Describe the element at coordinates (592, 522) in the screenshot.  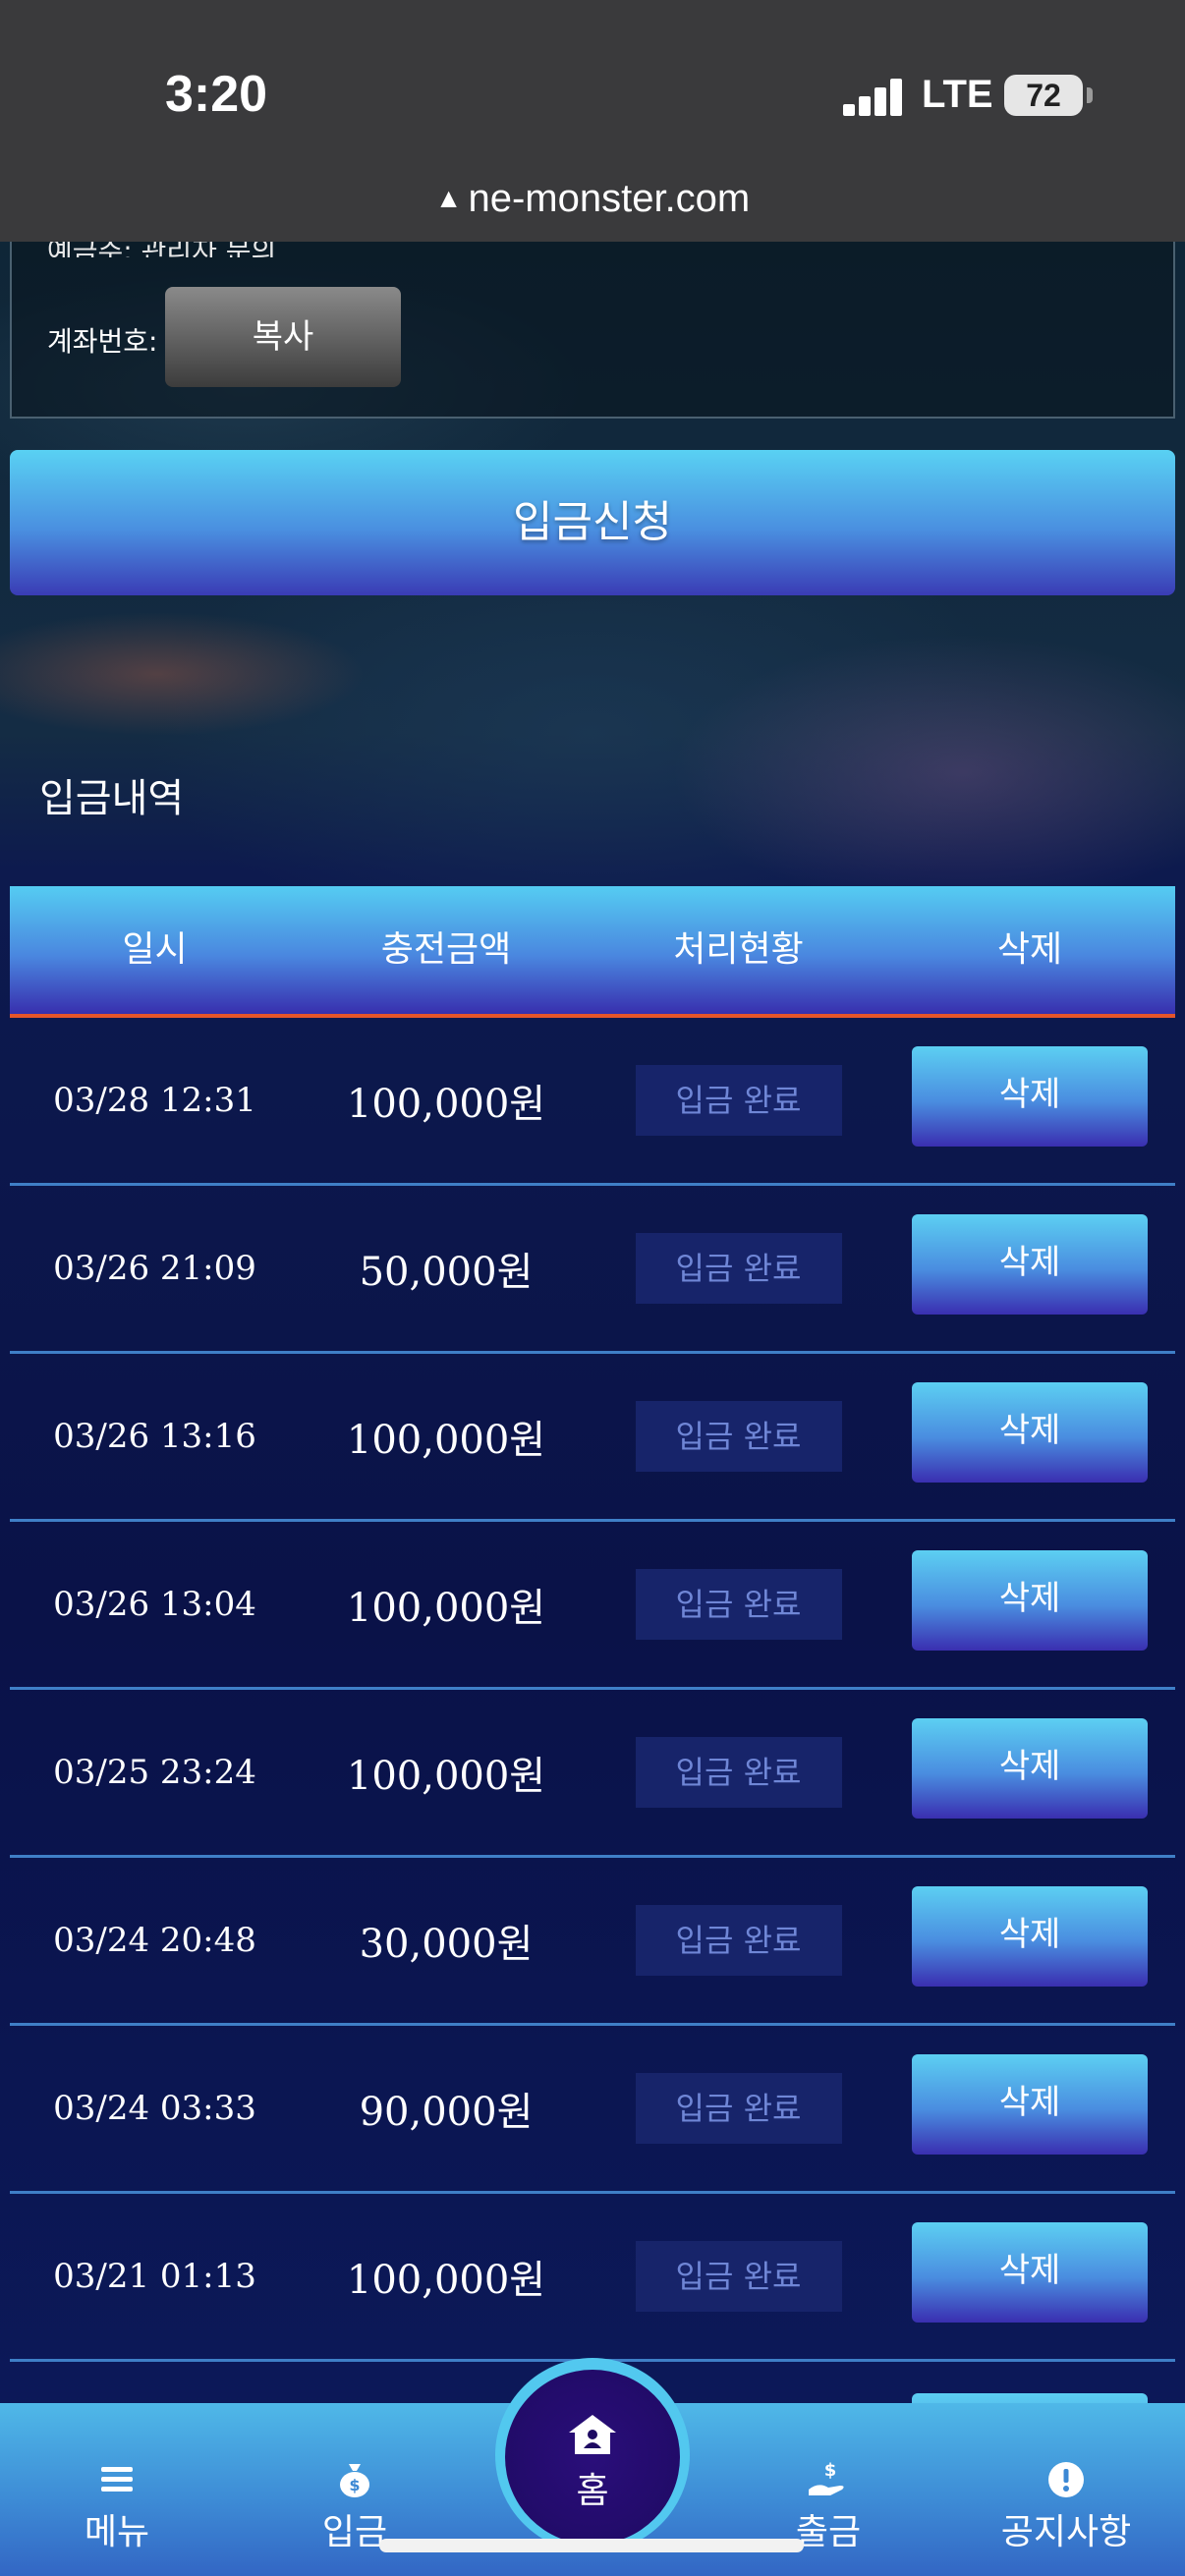
I see `deposit-apply-button: 입금신청` at that location.